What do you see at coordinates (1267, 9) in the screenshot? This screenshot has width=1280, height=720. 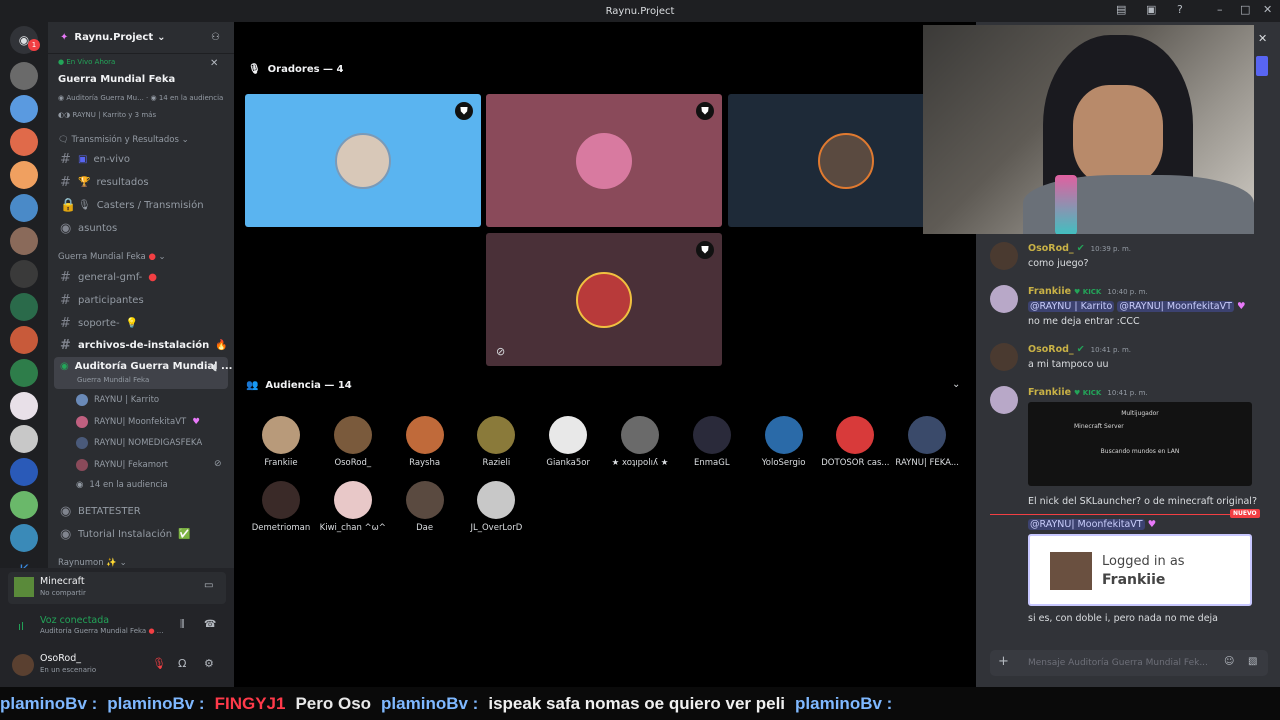 I see `close-window-icon: ✕` at bounding box center [1267, 9].